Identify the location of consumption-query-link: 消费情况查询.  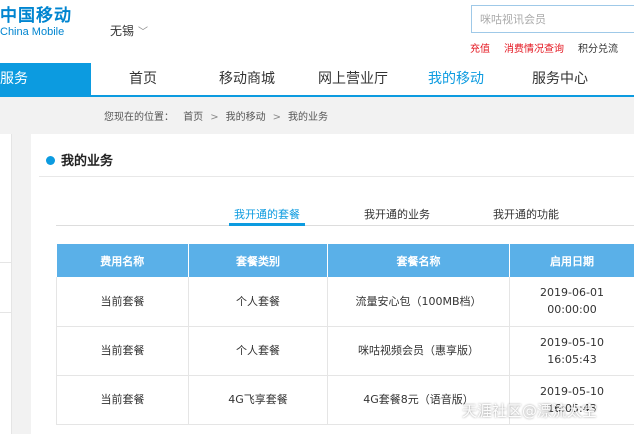
(534, 49).